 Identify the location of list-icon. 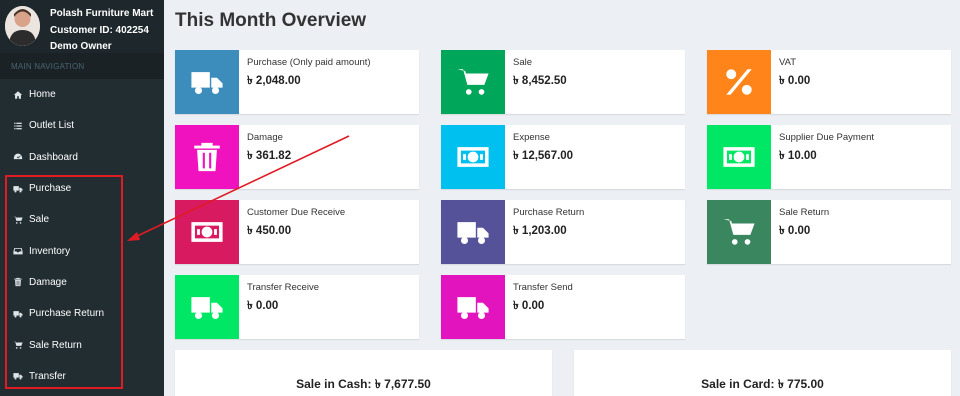
(17, 126).